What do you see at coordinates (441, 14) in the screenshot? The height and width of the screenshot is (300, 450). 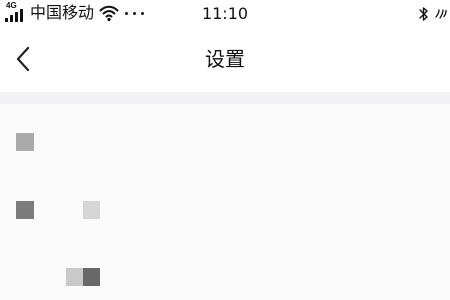 I see `nfc-icon` at bounding box center [441, 14].